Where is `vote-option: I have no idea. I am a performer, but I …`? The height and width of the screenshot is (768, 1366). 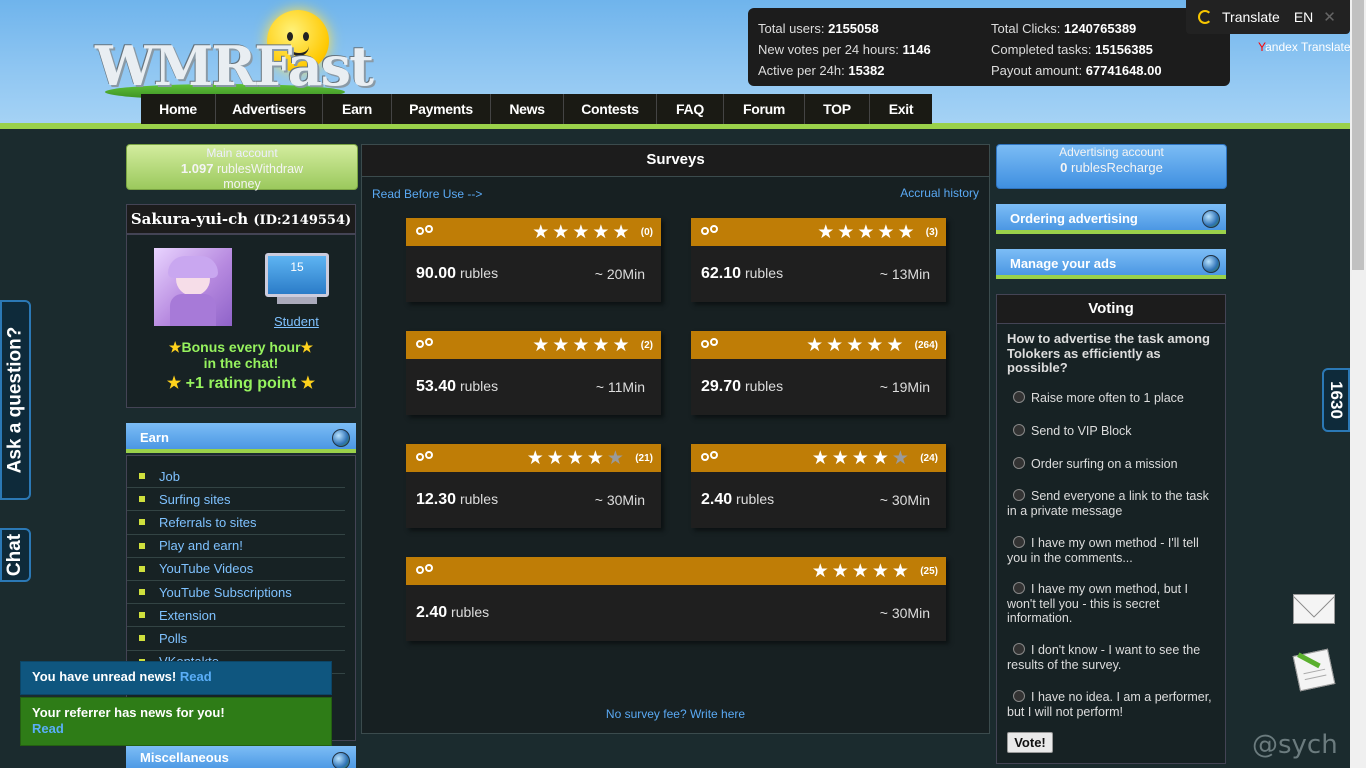
vote-option: I have no idea. I am a performer, but I … is located at coordinates (1112, 704).